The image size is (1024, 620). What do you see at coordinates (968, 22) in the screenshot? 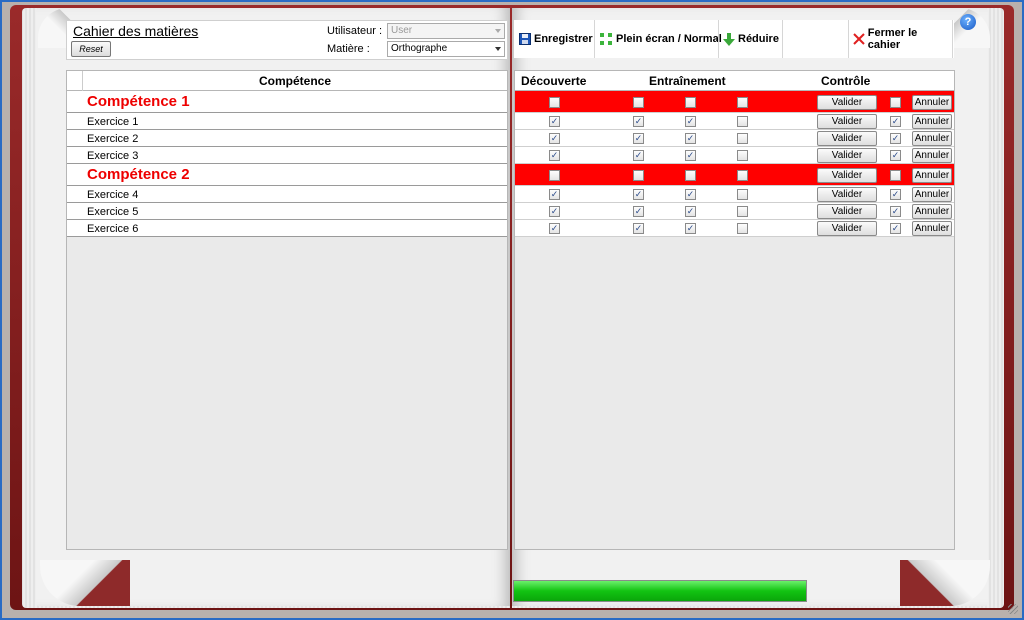
I see `help-icon: ?` at bounding box center [968, 22].